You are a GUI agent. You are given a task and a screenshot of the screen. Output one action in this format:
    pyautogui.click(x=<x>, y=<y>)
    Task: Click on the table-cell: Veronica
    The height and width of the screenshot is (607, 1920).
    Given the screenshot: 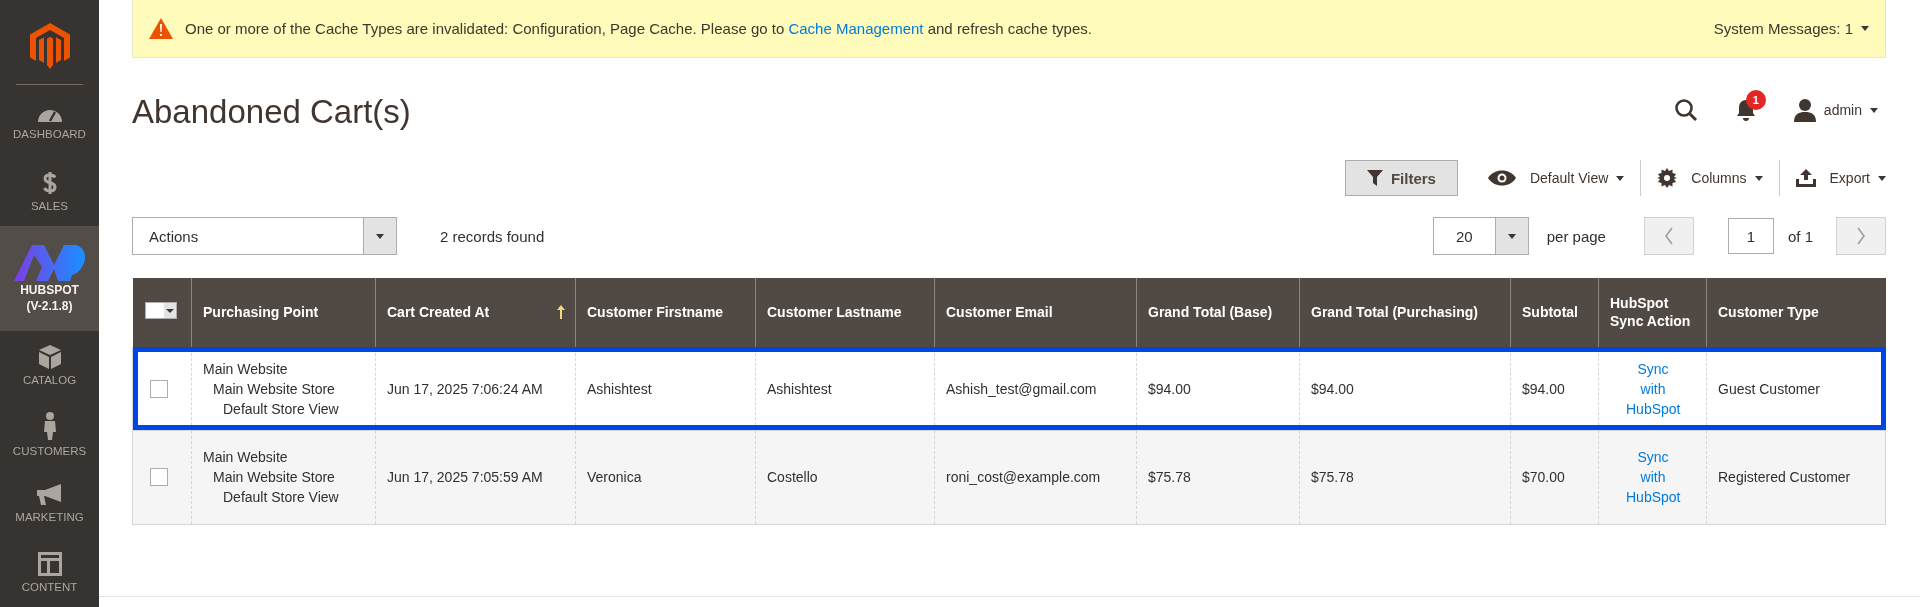 What is the action you would take?
    pyautogui.click(x=665, y=477)
    